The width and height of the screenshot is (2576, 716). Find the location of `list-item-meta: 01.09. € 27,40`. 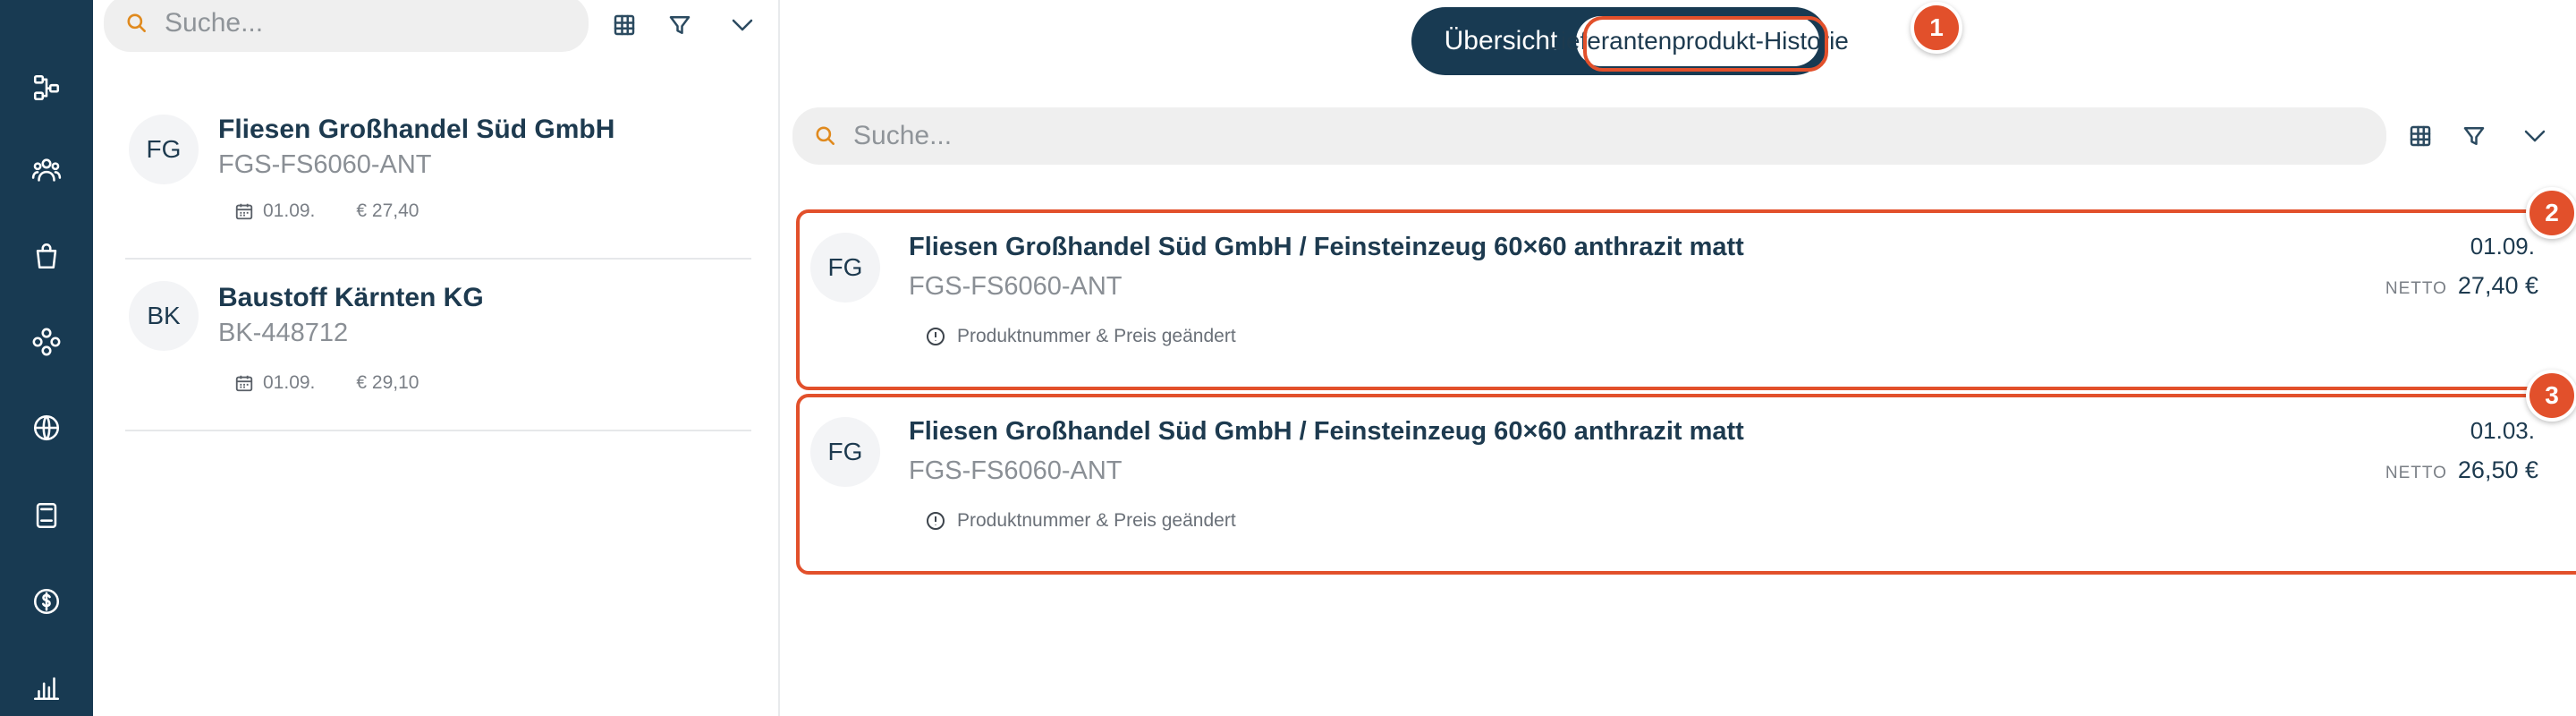

list-item-meta: 01.09. € 27,40 is located at coordinates (326, 211).